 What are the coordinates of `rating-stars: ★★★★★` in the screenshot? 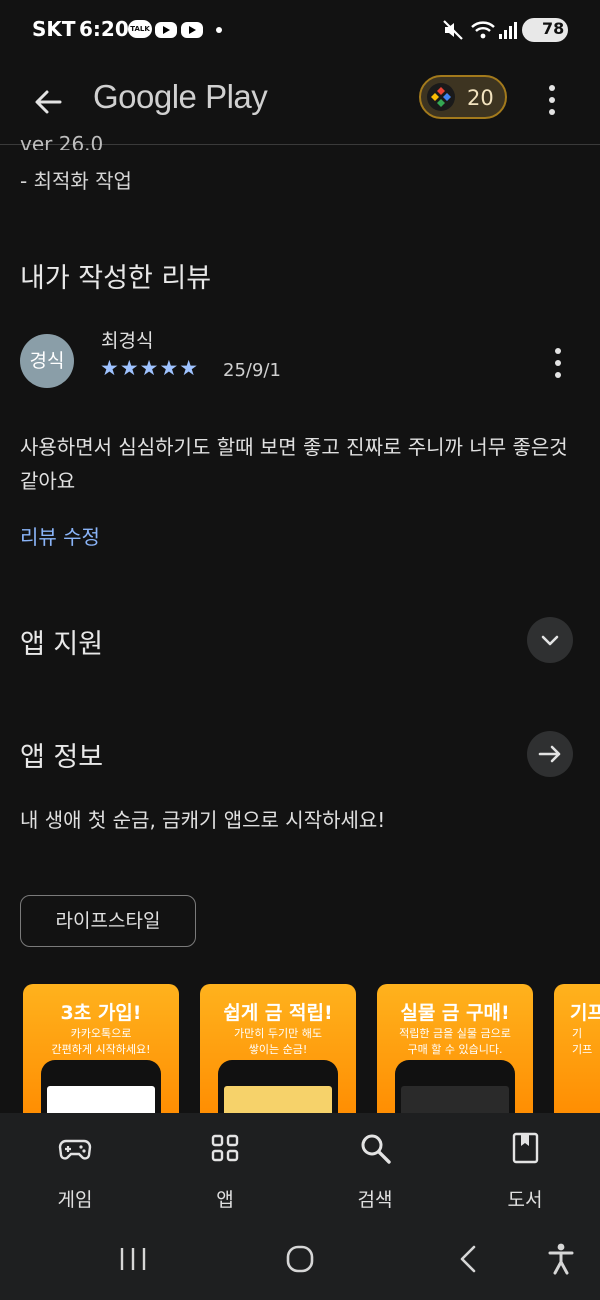 It's located at (150, 368).